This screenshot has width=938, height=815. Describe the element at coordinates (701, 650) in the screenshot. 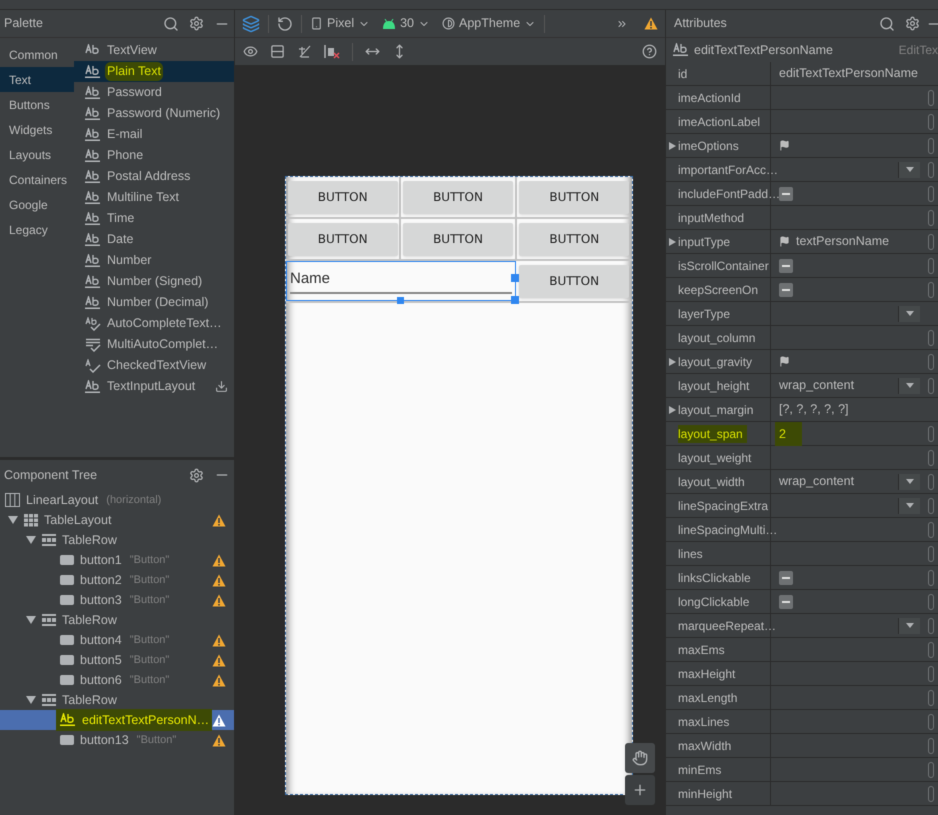

I see `attribute-name: maxEms` at that location.